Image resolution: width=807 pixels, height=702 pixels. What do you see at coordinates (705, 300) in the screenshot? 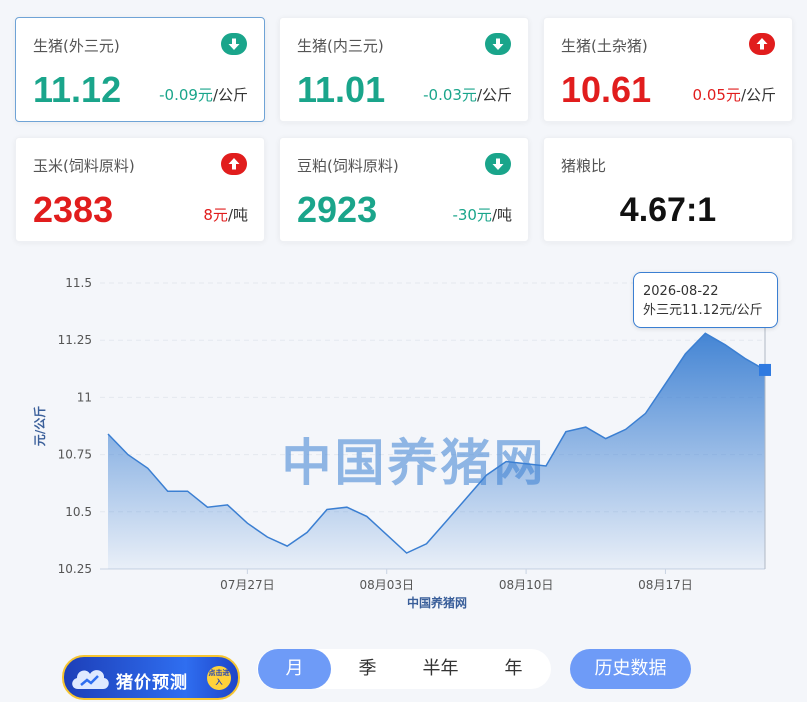
I see `chart-tooltip: 2026-08-22 外三元11.12元/公斤` at bounding box center [705, 300].